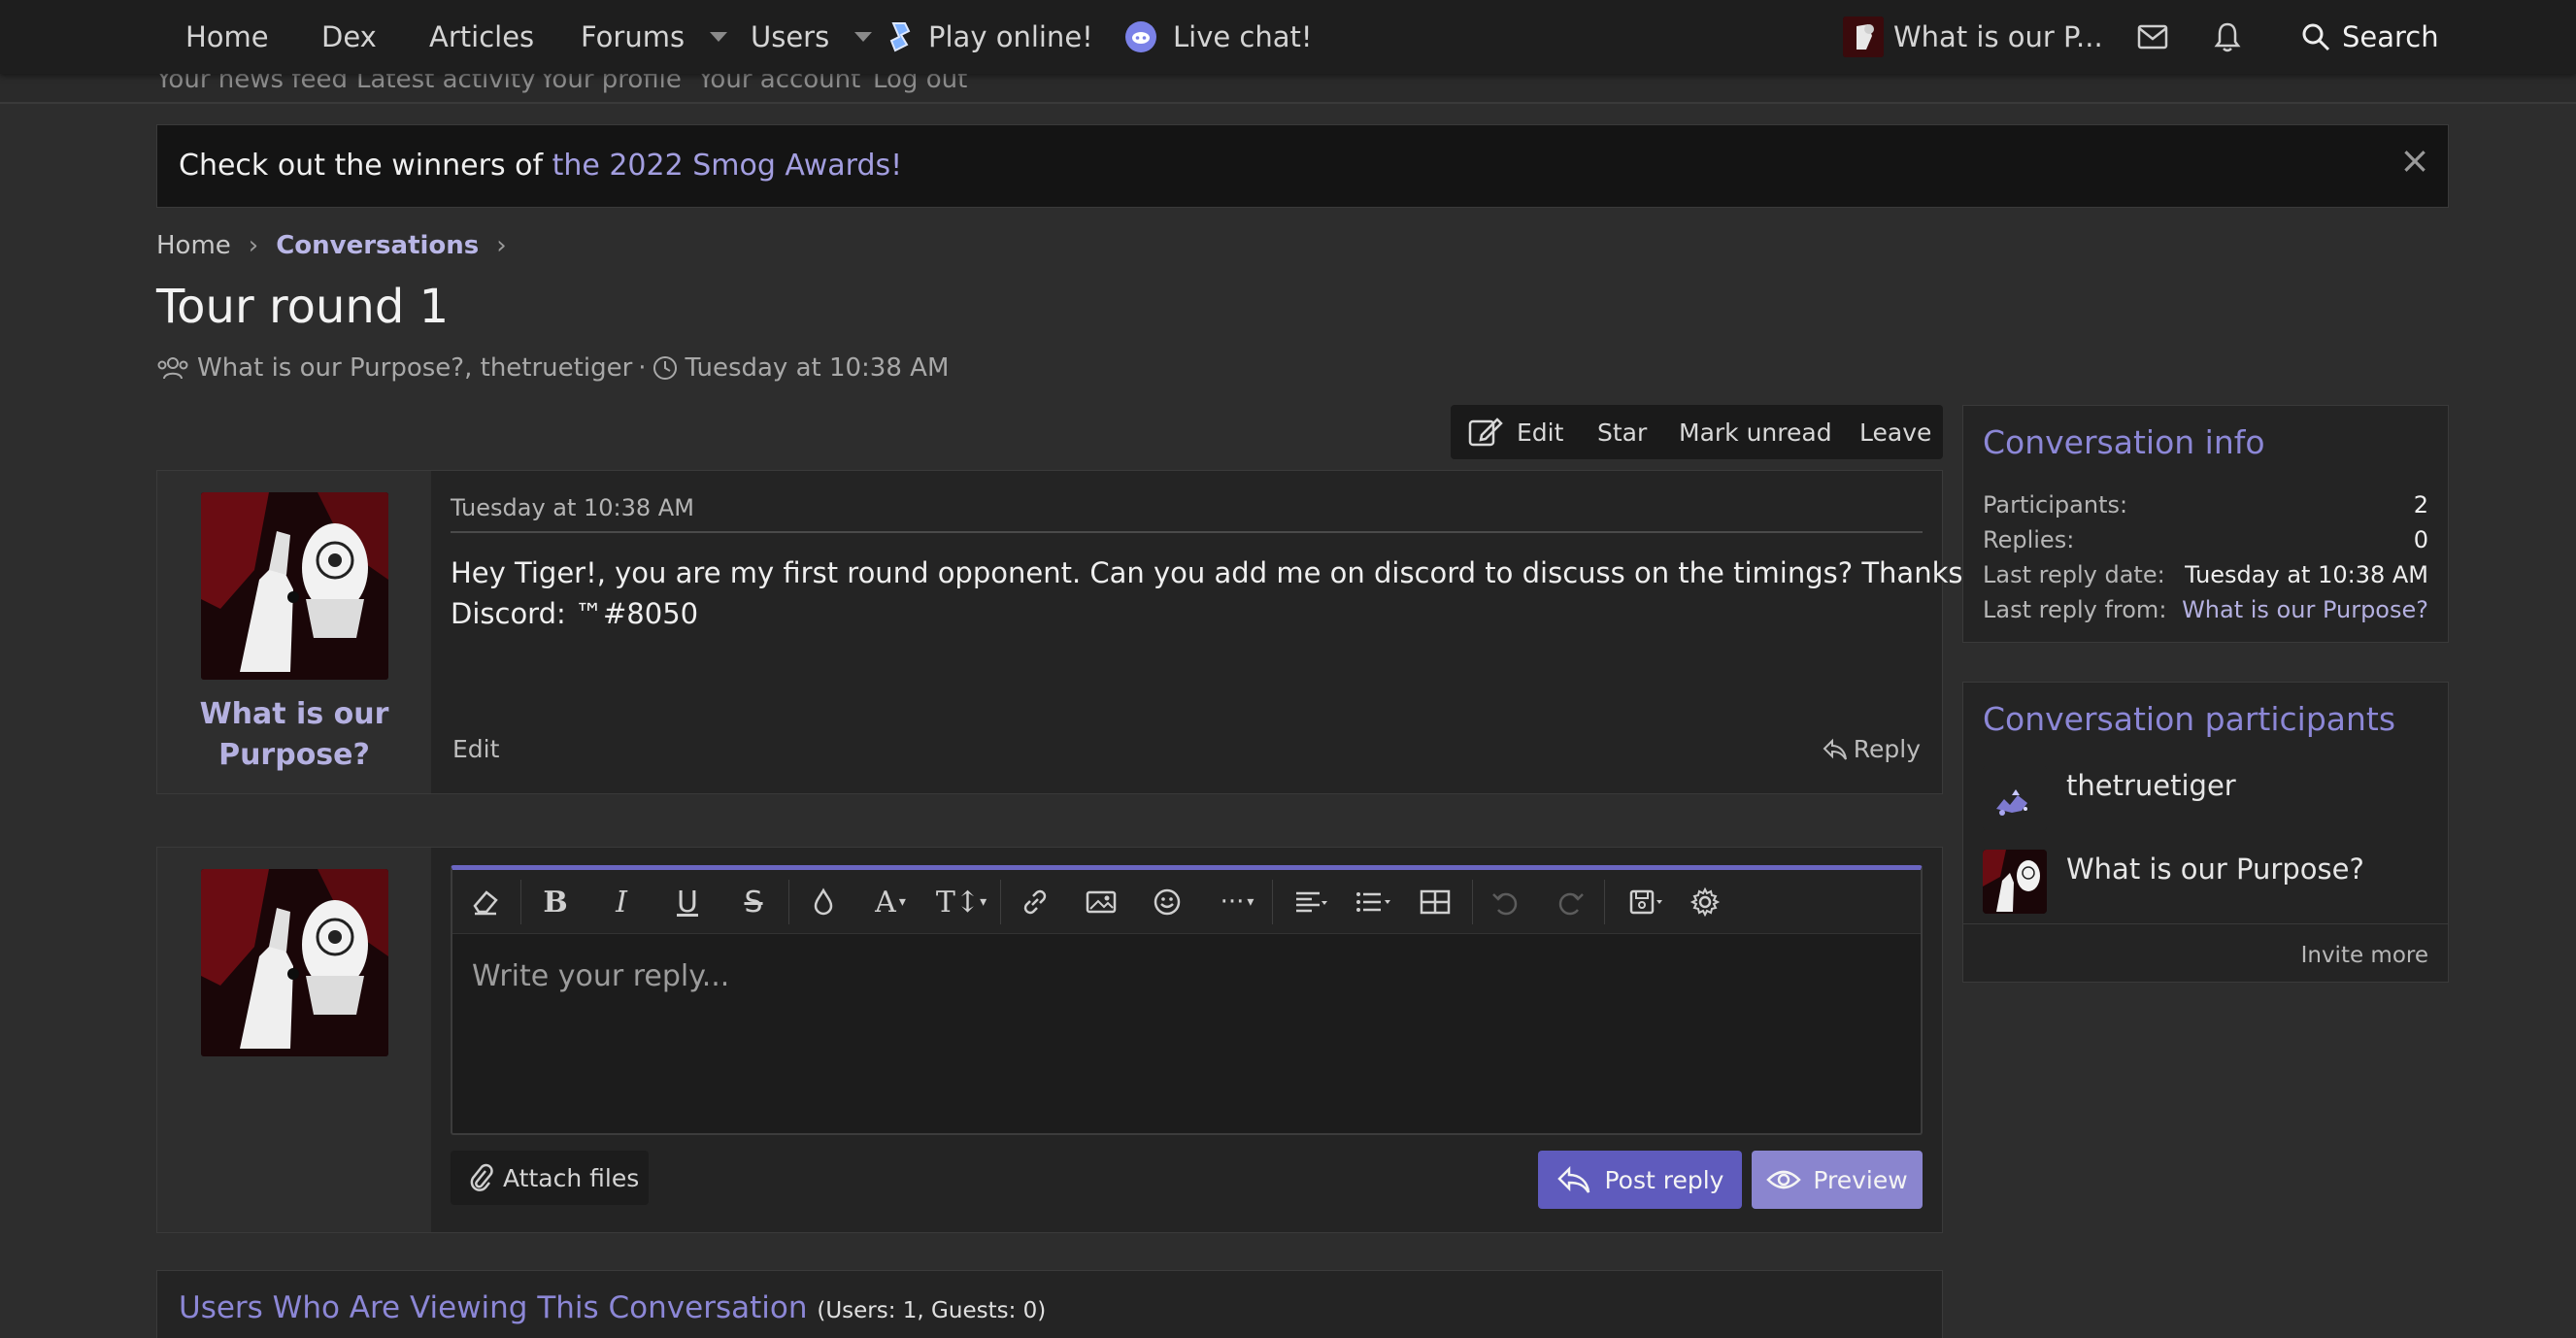 This screenshot has width=2576, height=1338. I want to click on chevron-right-icon: ›, so click(502, 246).